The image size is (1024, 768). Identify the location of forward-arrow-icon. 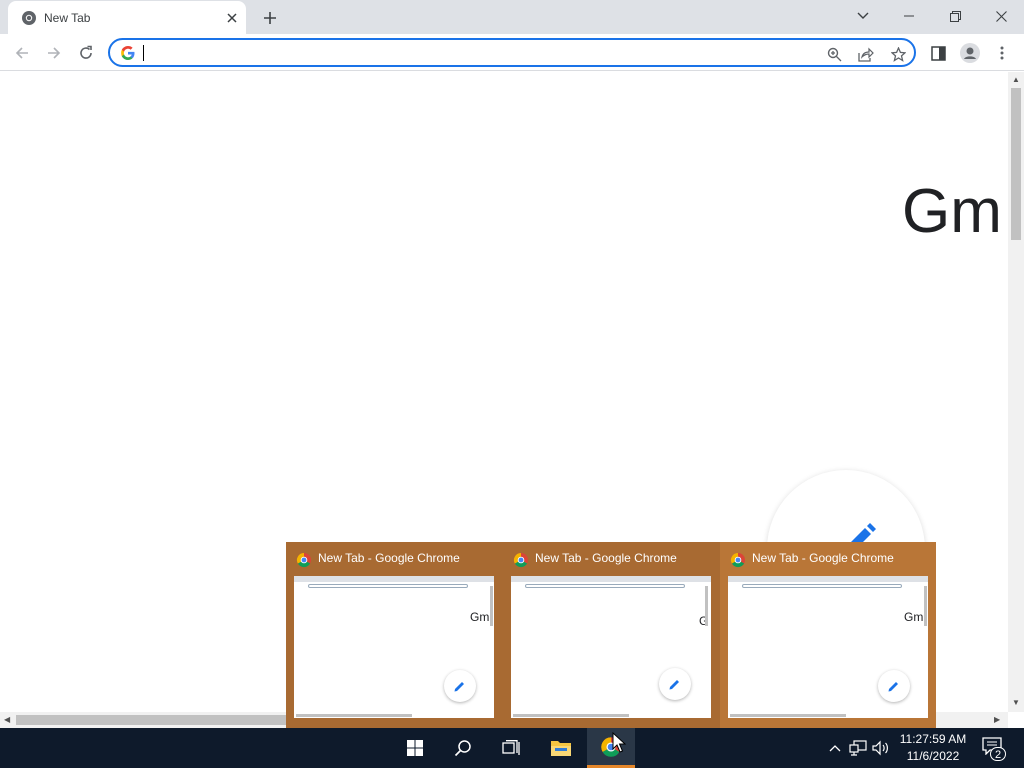
(54, 53).